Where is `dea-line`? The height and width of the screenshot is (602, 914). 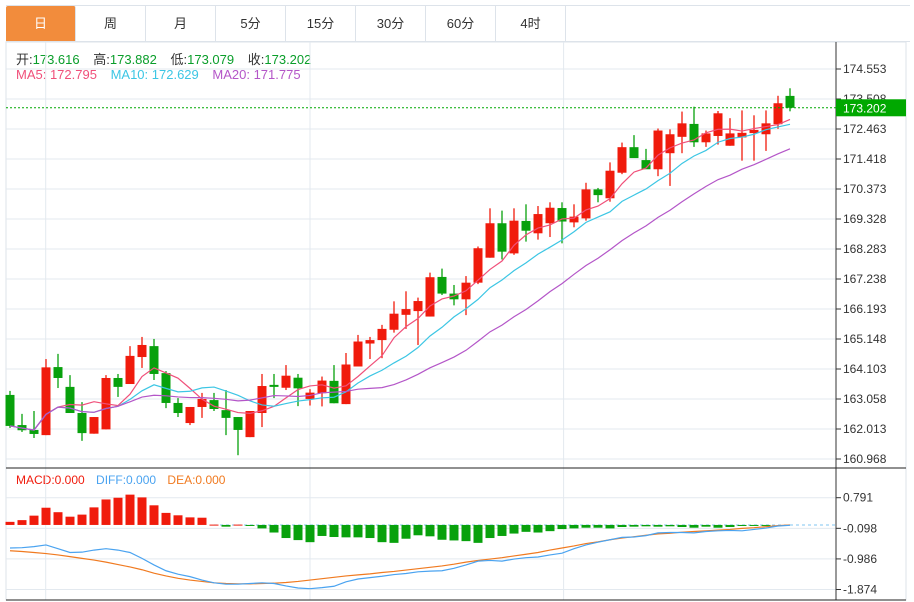 dea-line is located at coordinates (400, 554).